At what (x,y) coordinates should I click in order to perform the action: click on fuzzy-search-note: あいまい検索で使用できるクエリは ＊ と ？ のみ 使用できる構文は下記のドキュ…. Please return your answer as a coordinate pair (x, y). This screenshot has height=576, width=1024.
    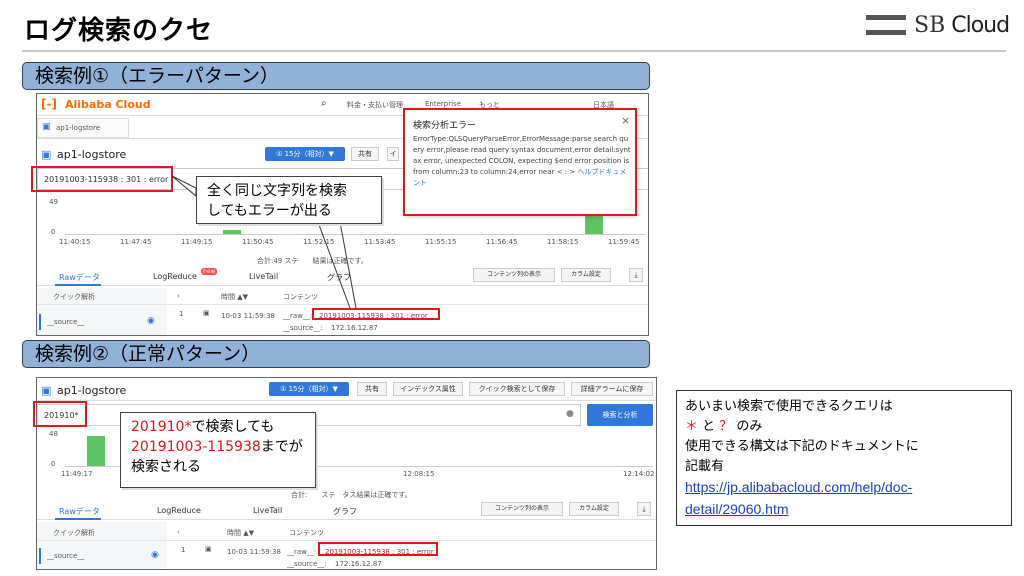
    Looking at the image, I should click on (844, 458).